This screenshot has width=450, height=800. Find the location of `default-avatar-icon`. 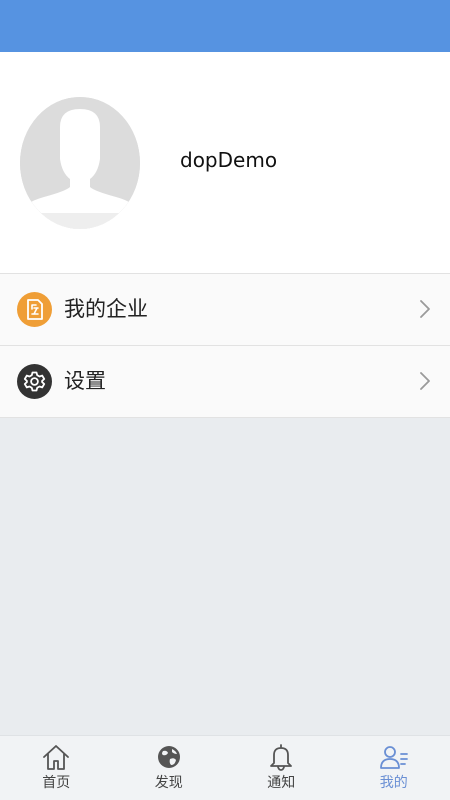

default-avatar-icon is located at coordinates (80, 163).